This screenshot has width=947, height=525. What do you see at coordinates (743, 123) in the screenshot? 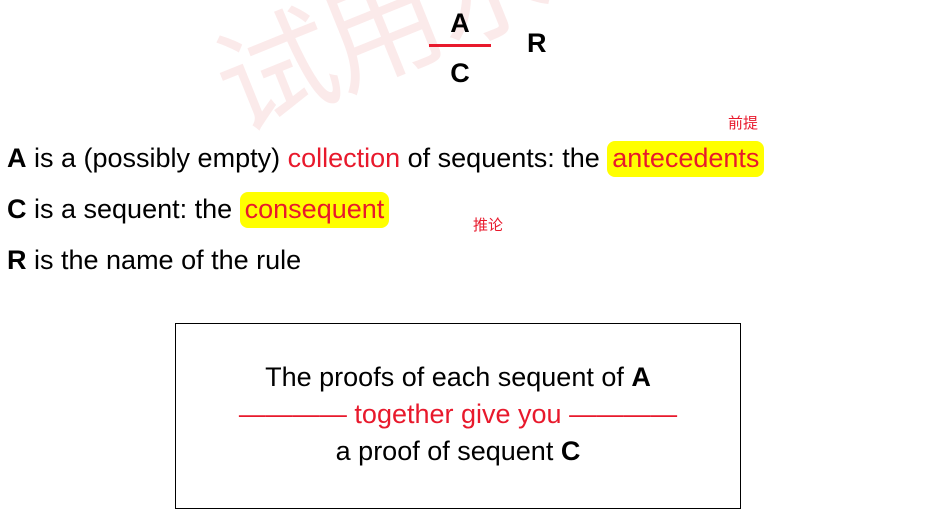
I see `note-antecedents: 前提` at bounding box center [743, 123].